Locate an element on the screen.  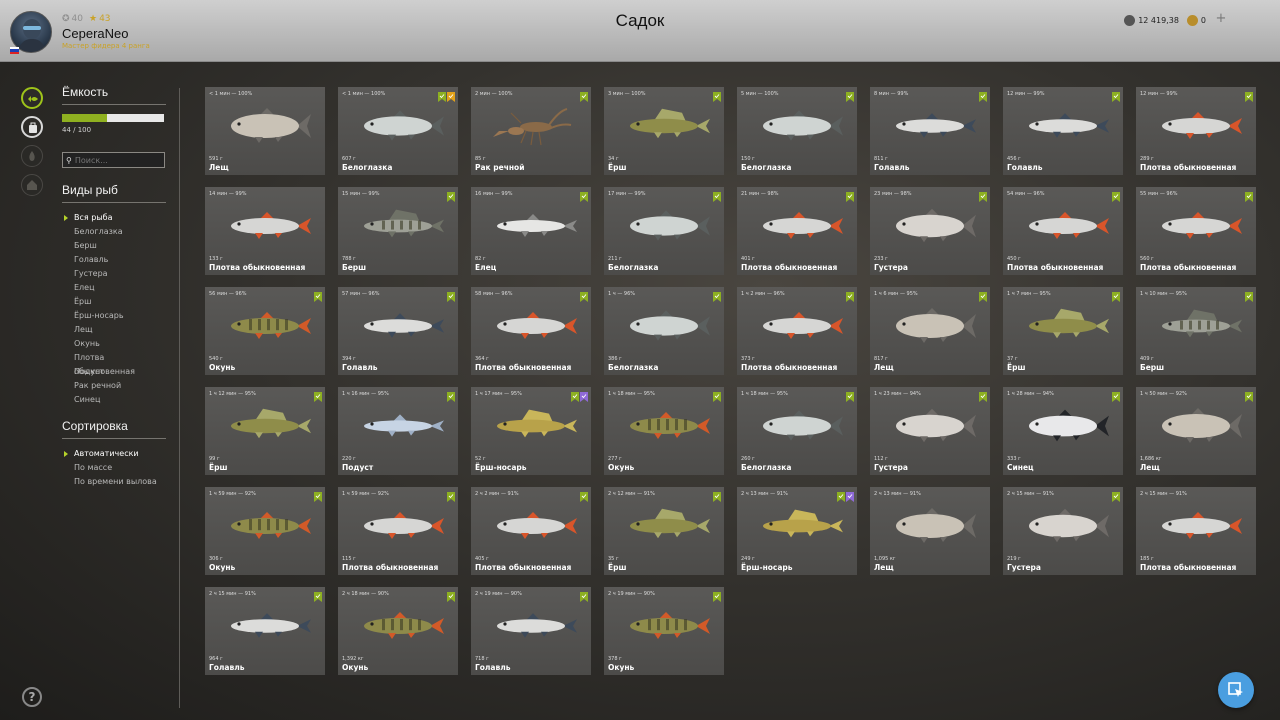
fish-tab-icon is located at coordinates (33, 99).